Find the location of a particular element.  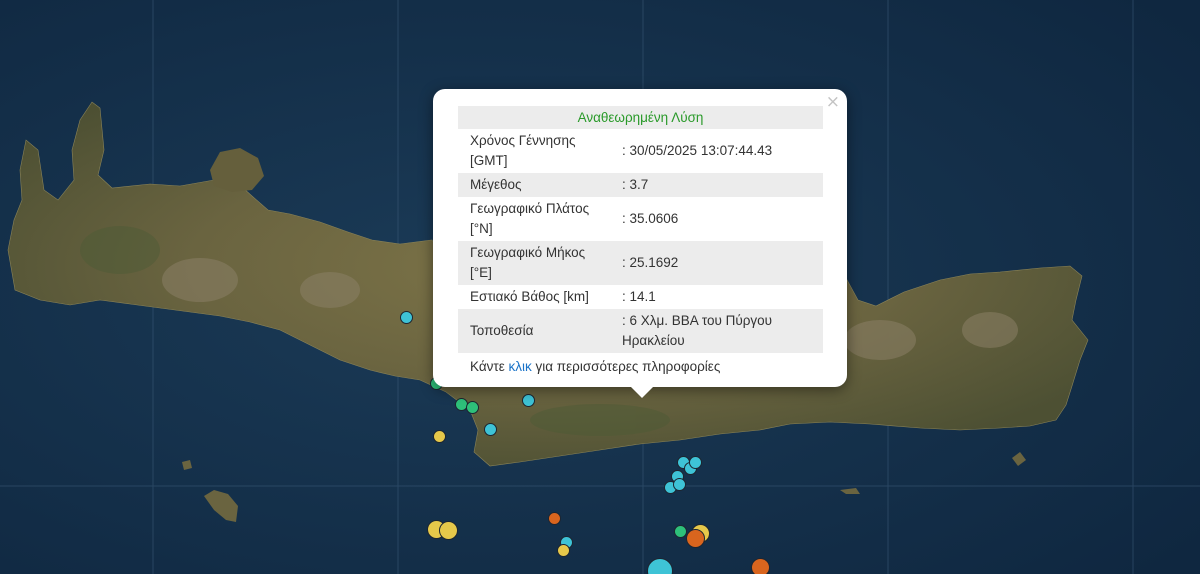

more-info-link: κλικ is located at coordinates (520, 366).